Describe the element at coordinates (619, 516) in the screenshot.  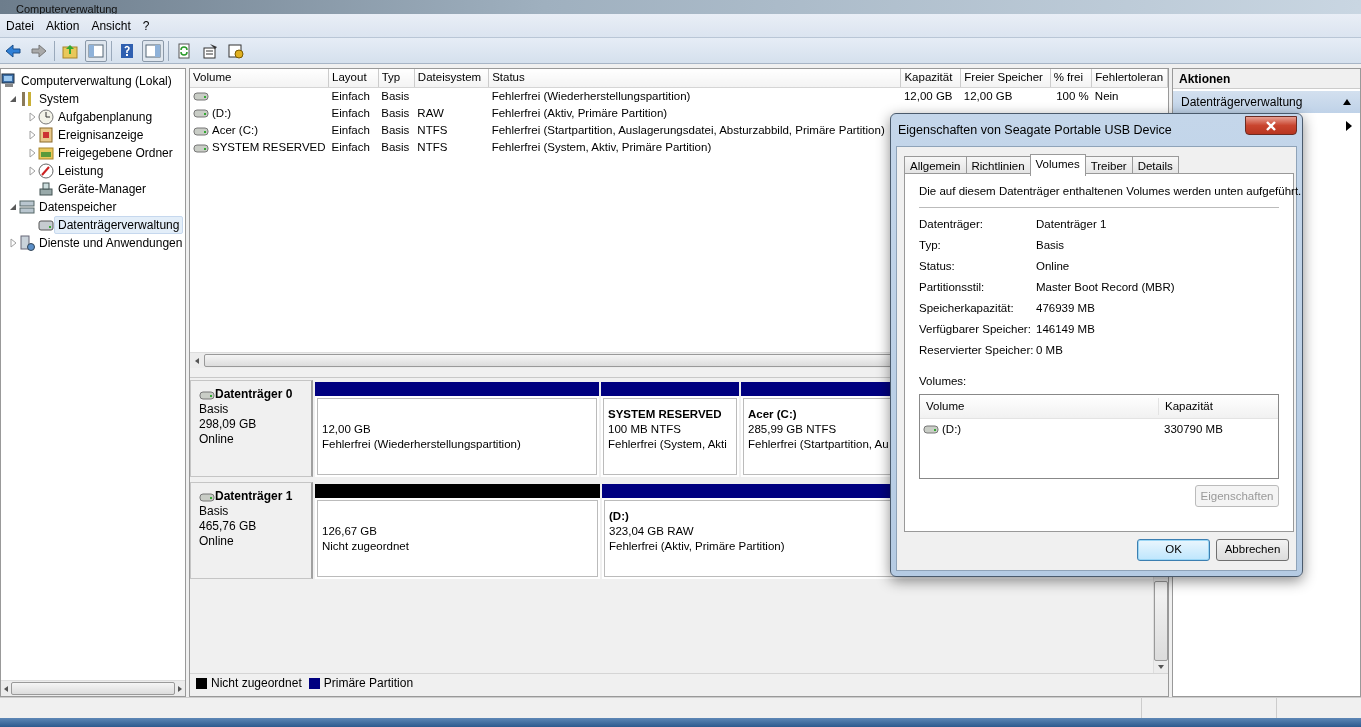
I see `partition-title: (D:)` at that location.